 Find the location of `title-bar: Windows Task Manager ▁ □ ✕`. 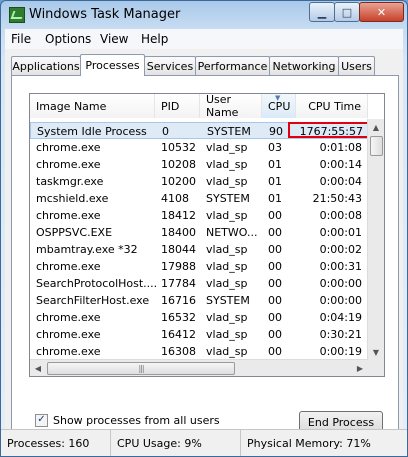

title-bar: Windows Task Manager ▁ □ ✕ is located at coordinates (204, 15).